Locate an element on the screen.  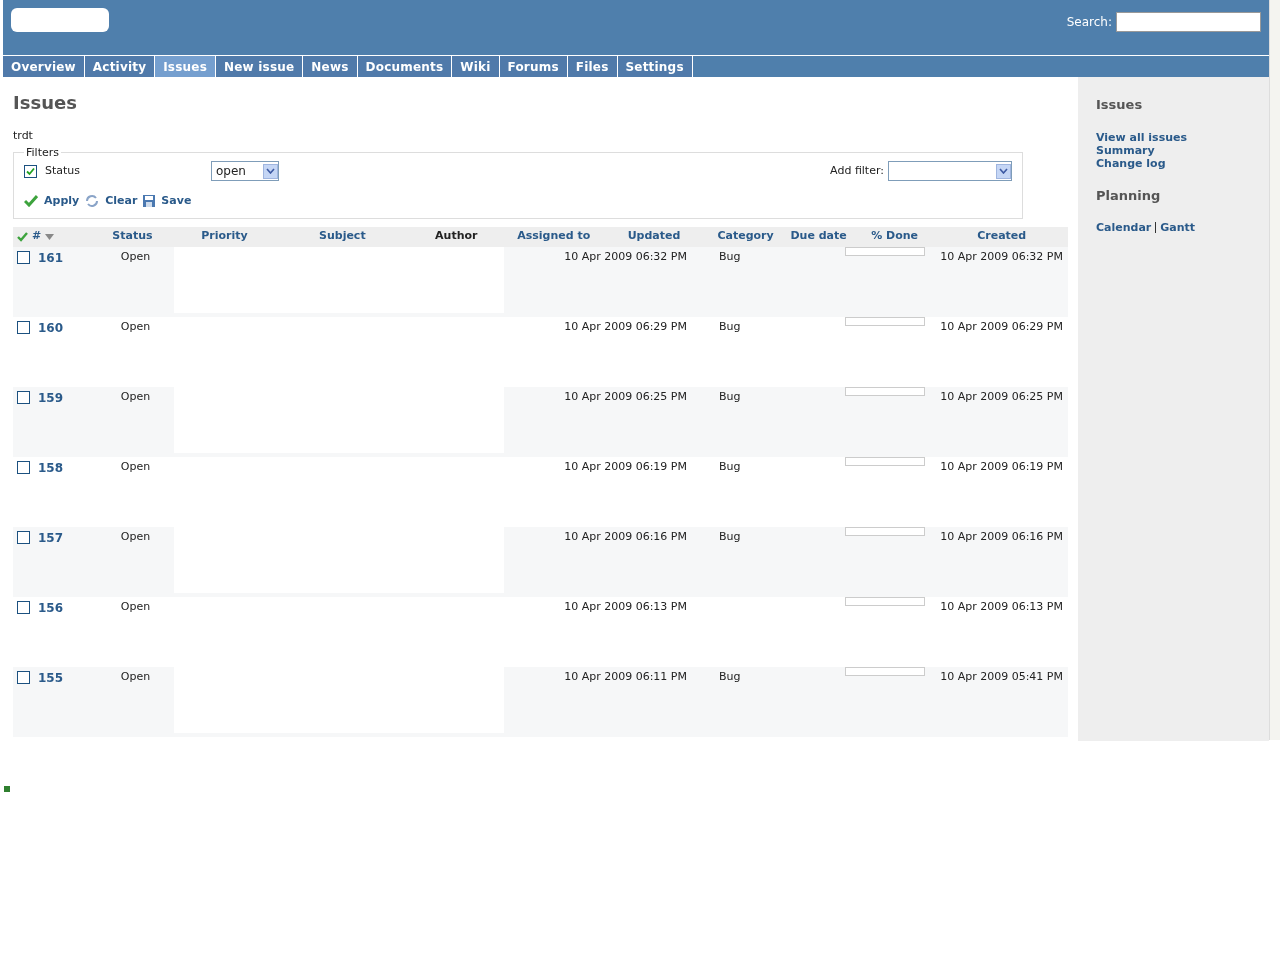
page-title: Issues is located at coordinates (45, 103).